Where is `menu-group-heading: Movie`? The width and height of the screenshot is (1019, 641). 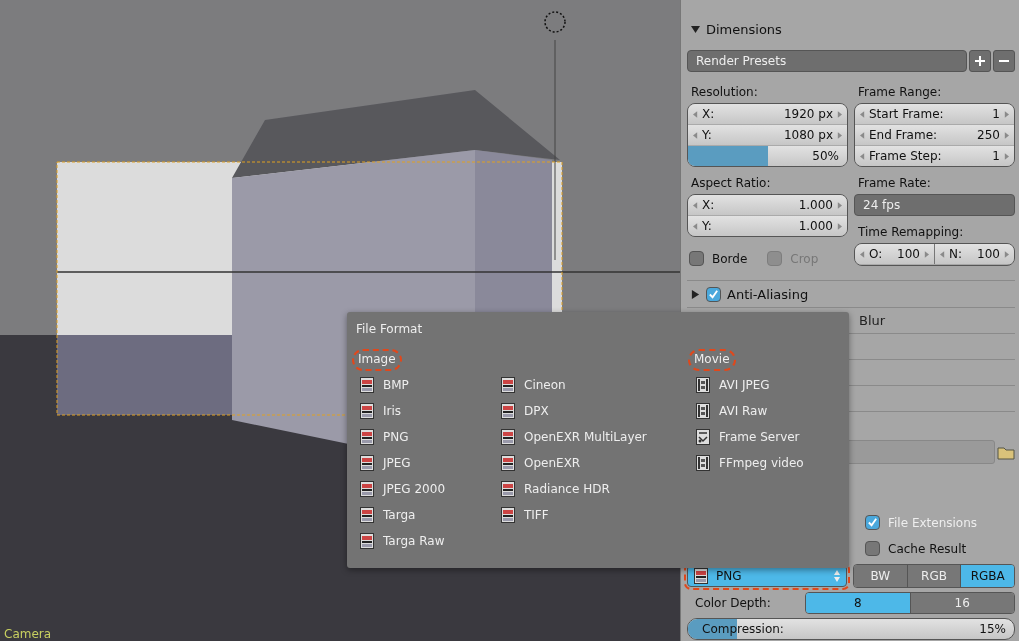
menu-group-heading: Movie is located at coordinates (712, 360).